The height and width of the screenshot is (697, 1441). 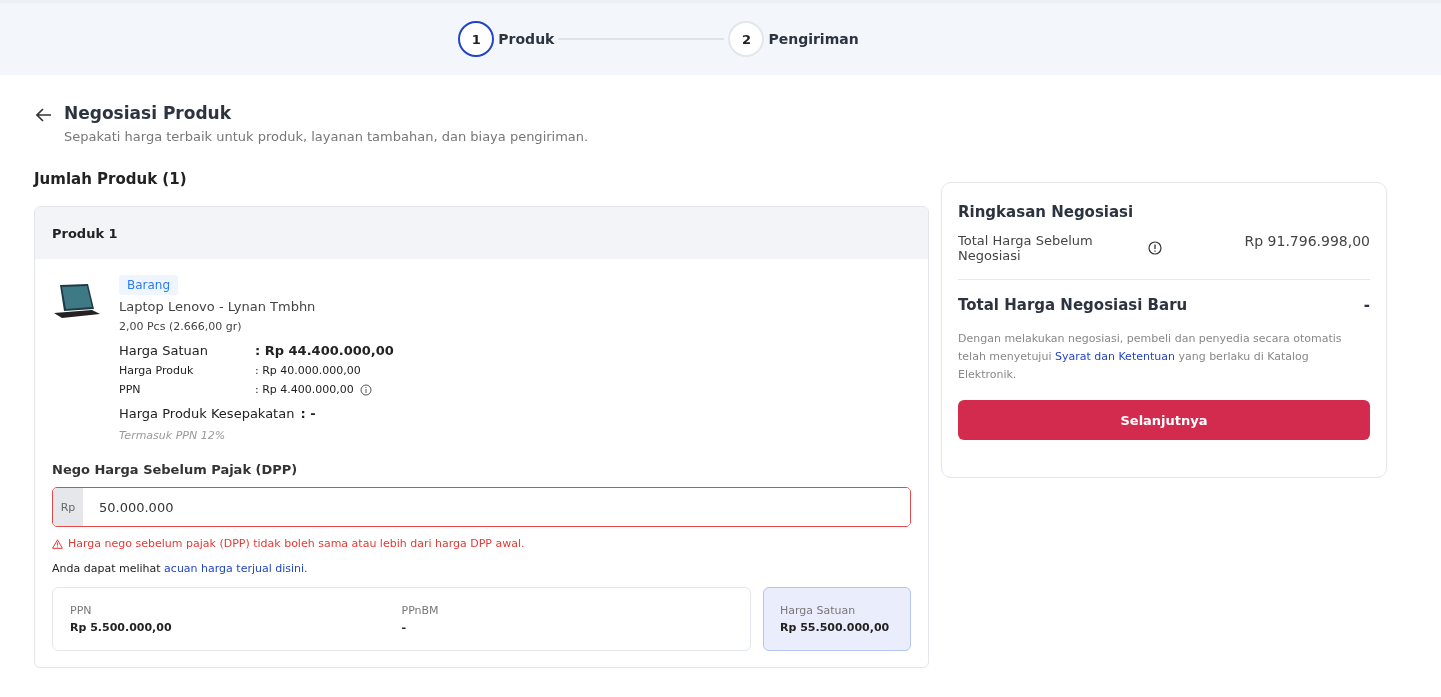 I want to click on step-number: 2, so click(x=746, y=39).